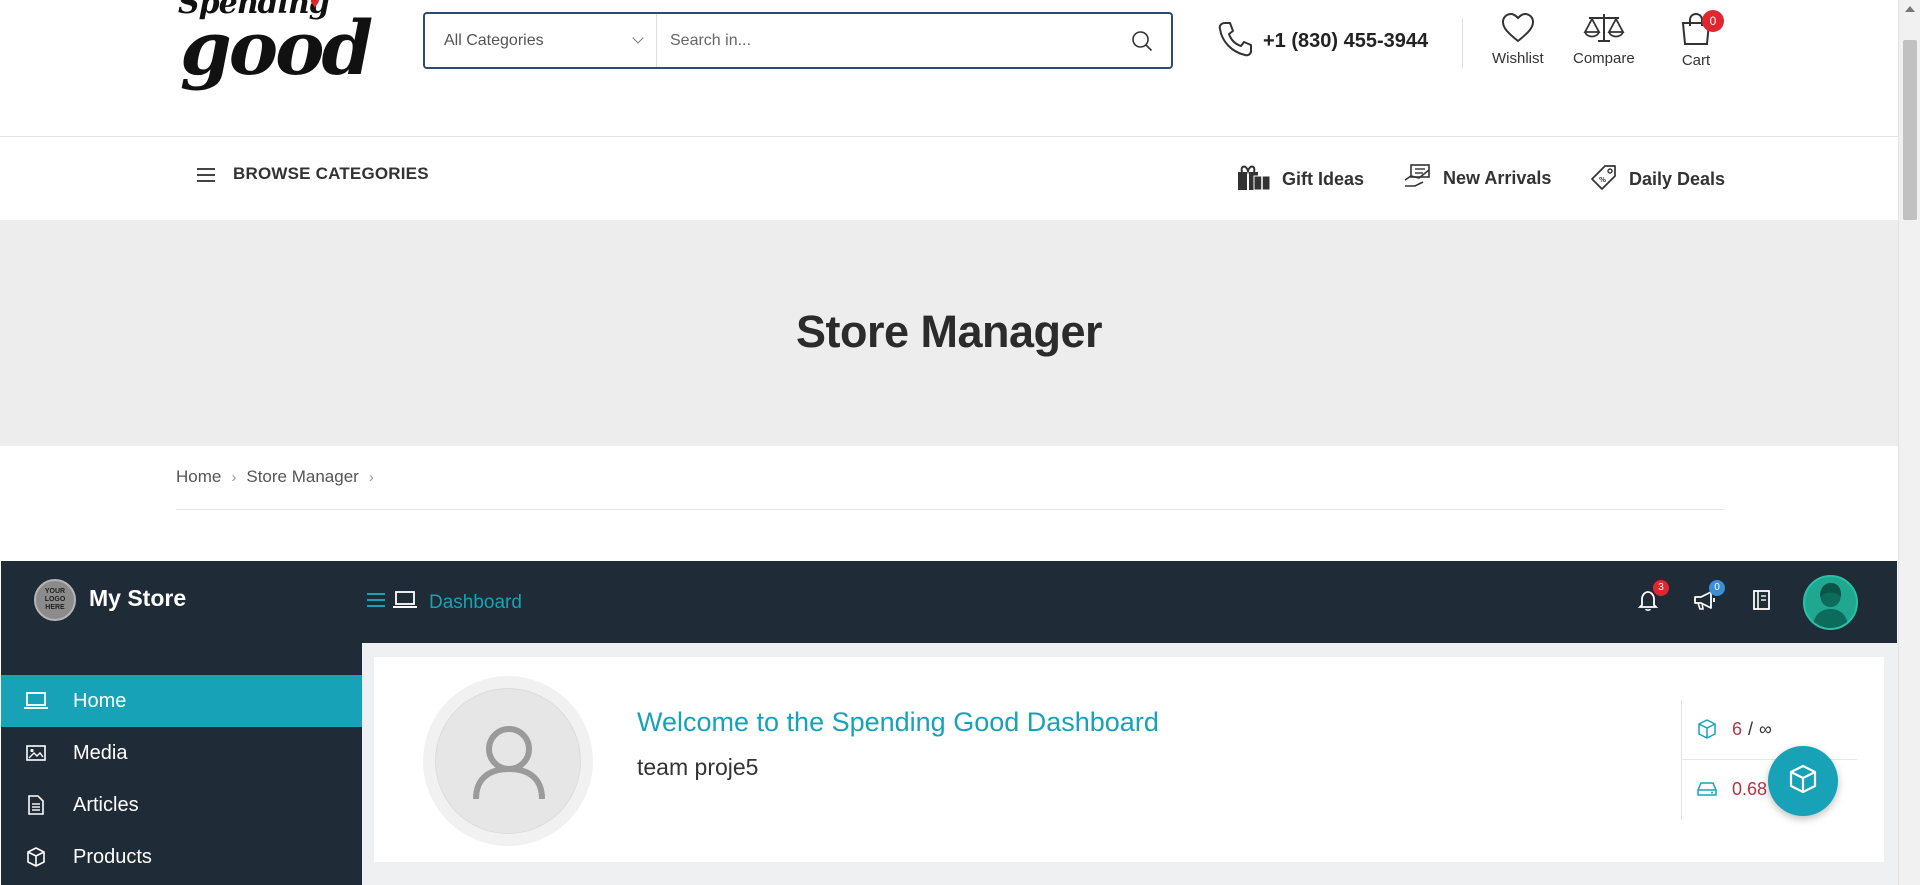 The image size is (1920, 885). Describe the element at coordinates (112, 856) in the screenshot. I see `sidebar-item-label: Products` at that location.